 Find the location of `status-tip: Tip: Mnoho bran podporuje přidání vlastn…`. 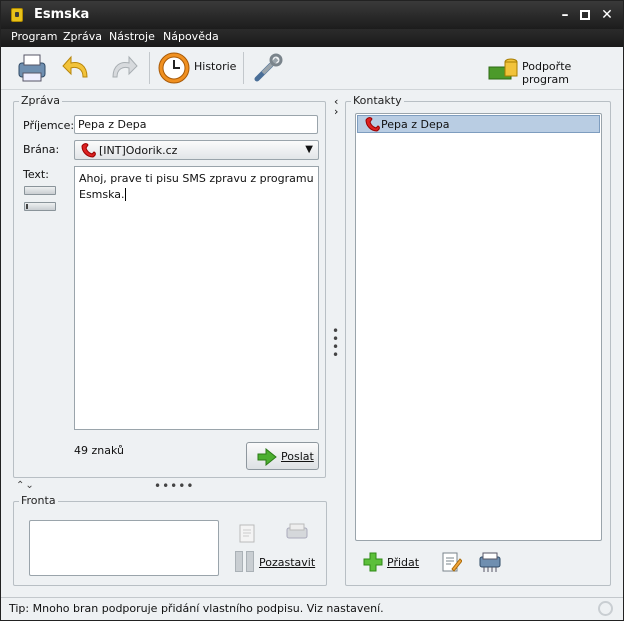

status-tip: Tip: Mnoho bran podporuje přidání vlastn… is located at coordinates (196, 608).